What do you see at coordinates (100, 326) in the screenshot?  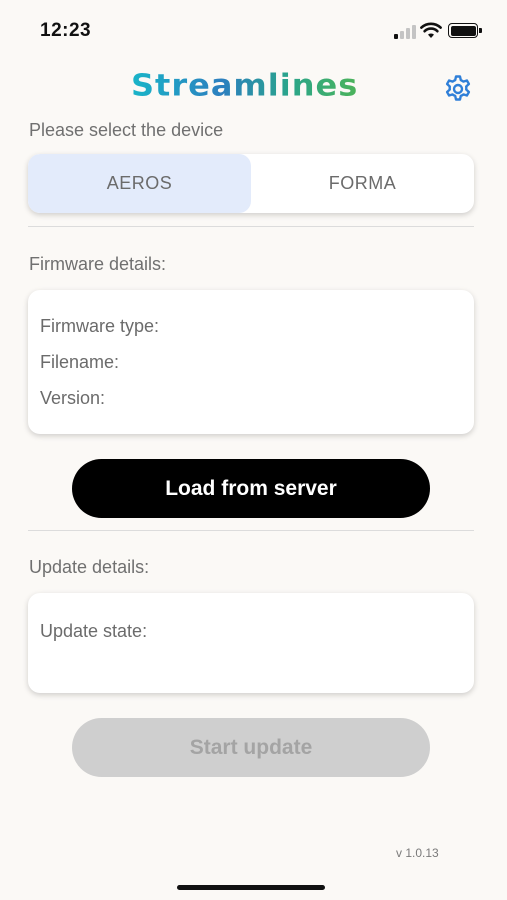 I see `firmware-type-label: Firmware type:` at bounding box center [100, 326].